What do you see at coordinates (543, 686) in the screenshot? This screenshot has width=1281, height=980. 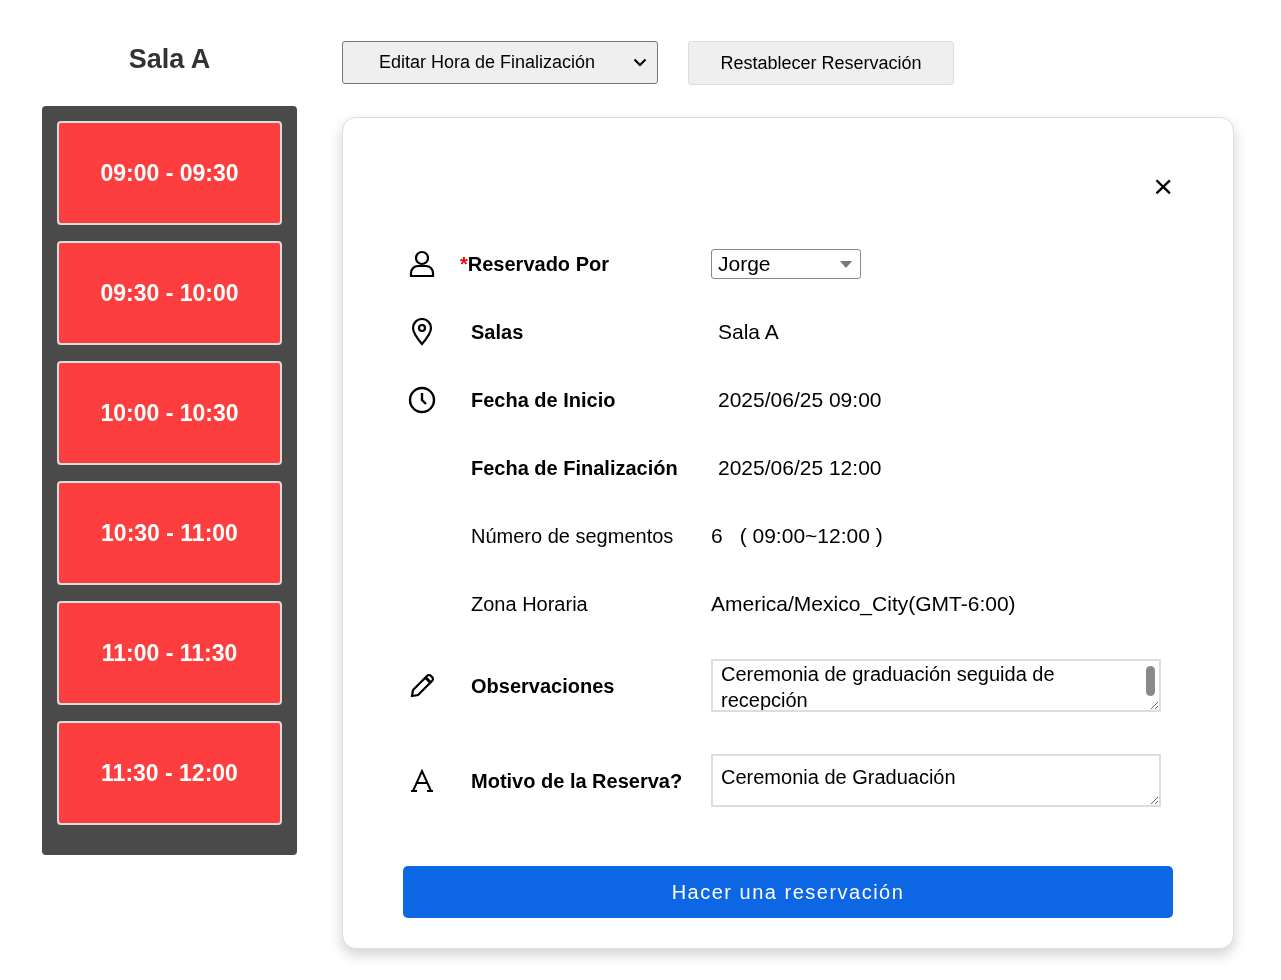 I see `field-label: Observaciones` at bounding box center [543, 686].